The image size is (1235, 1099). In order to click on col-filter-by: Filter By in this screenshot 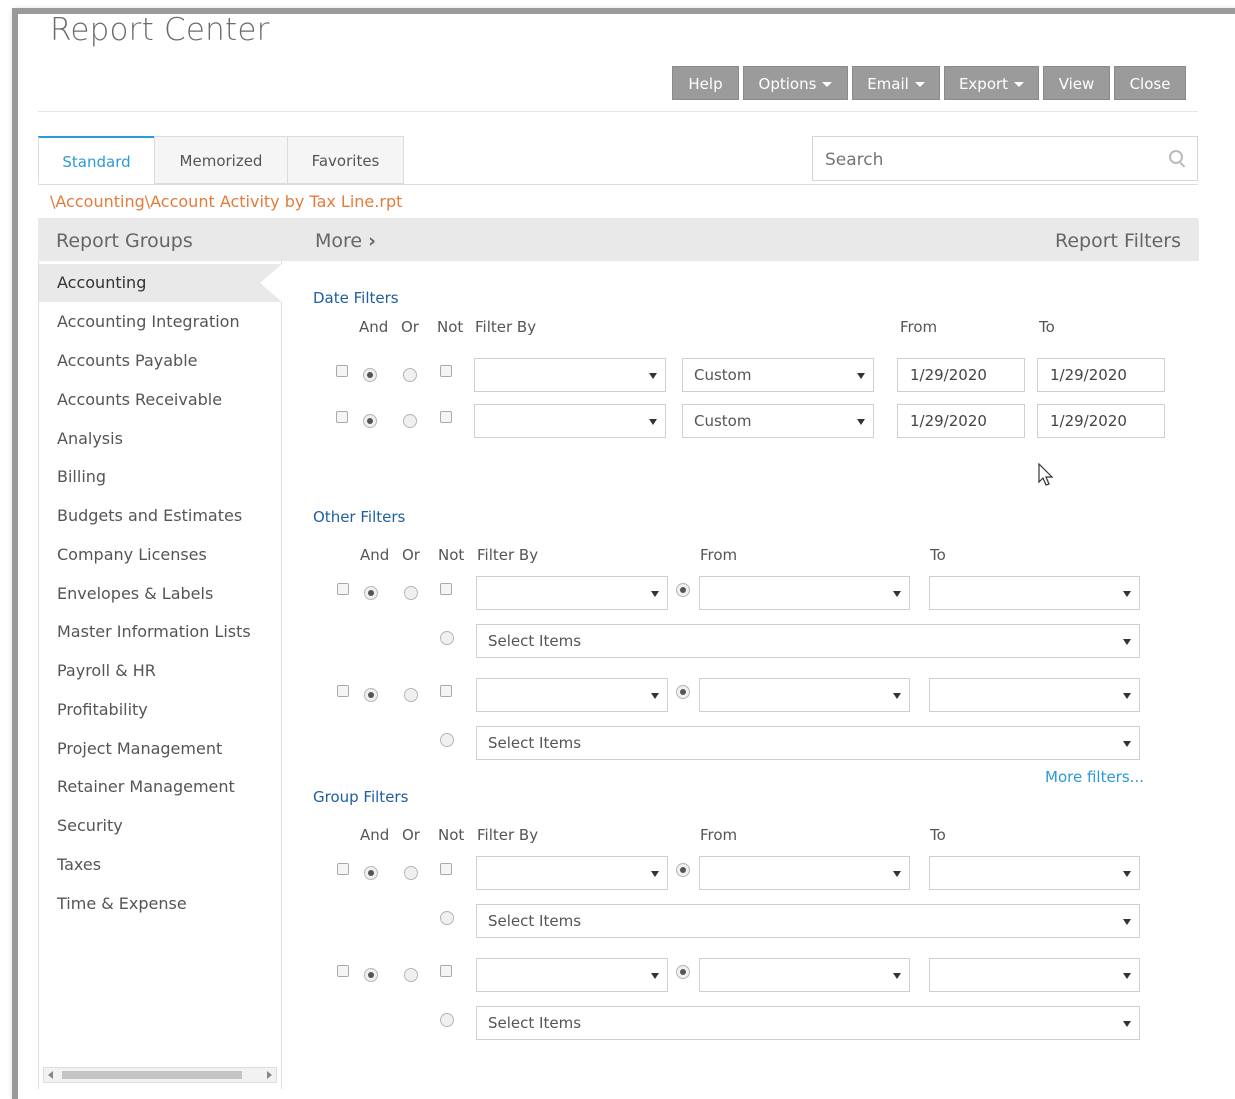, I will do `click(508, 835)`.